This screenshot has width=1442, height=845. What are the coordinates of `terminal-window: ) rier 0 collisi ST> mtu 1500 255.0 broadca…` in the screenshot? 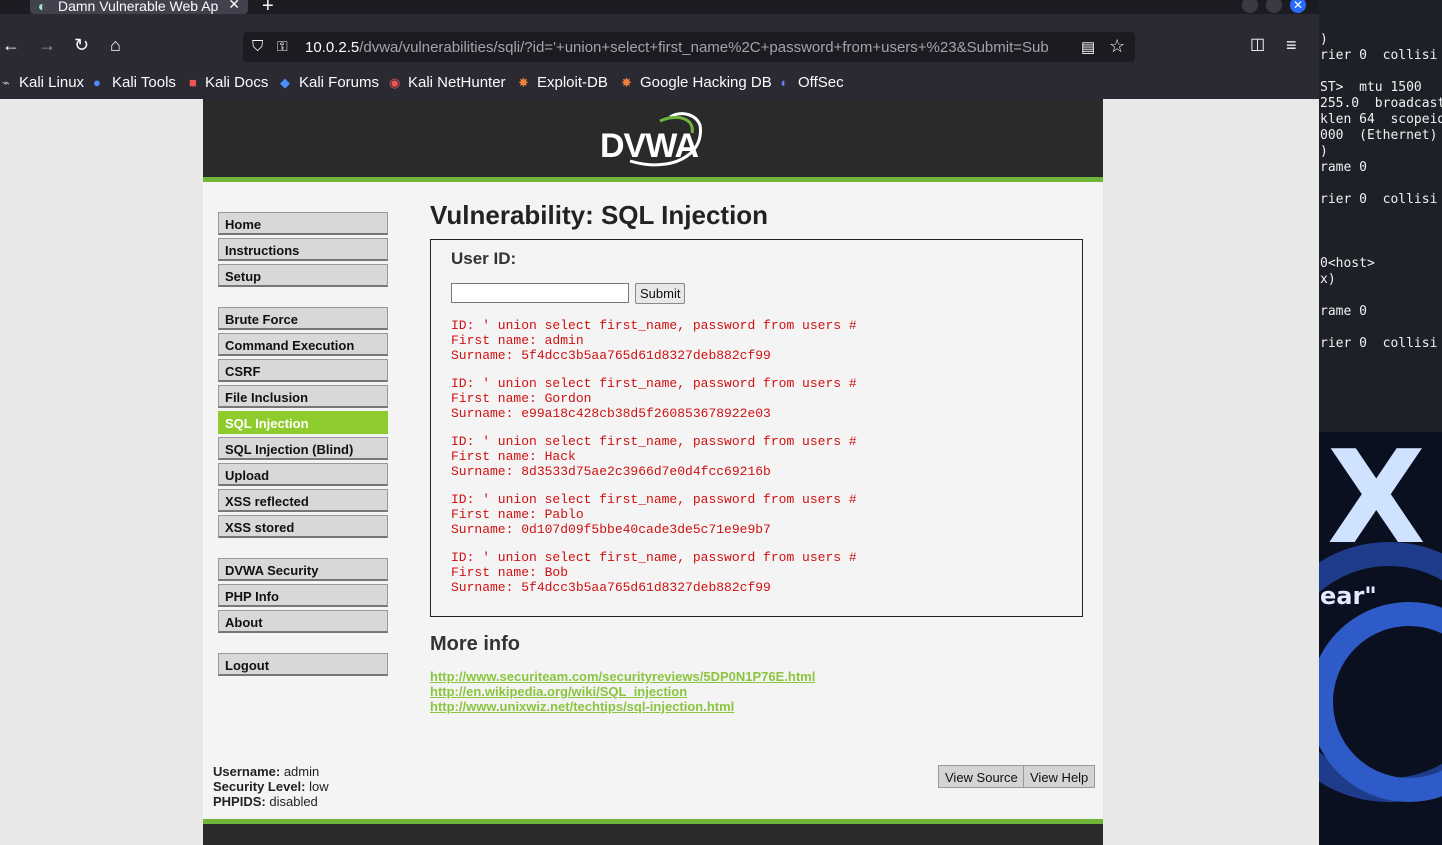 It's located at (1380, 216).